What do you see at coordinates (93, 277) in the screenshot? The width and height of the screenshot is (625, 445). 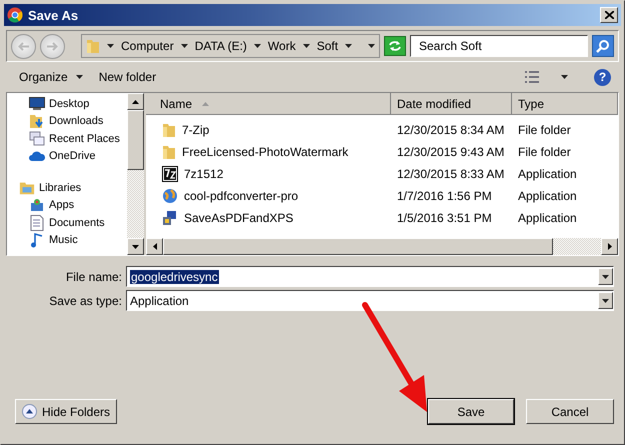 I see `field-label: File name:` at bounding box center [93, 277].